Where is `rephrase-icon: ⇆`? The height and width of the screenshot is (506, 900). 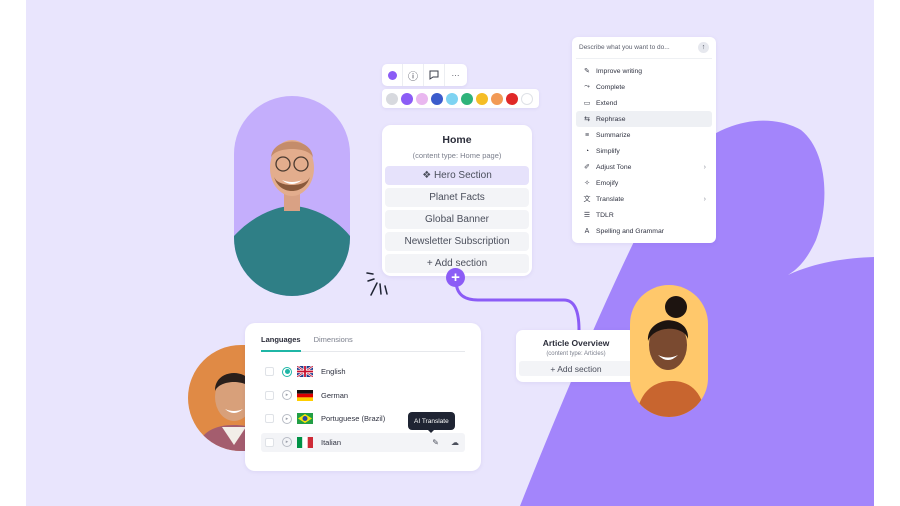 rephrase-icon: ⇆ is located at coordinates (587, 119).